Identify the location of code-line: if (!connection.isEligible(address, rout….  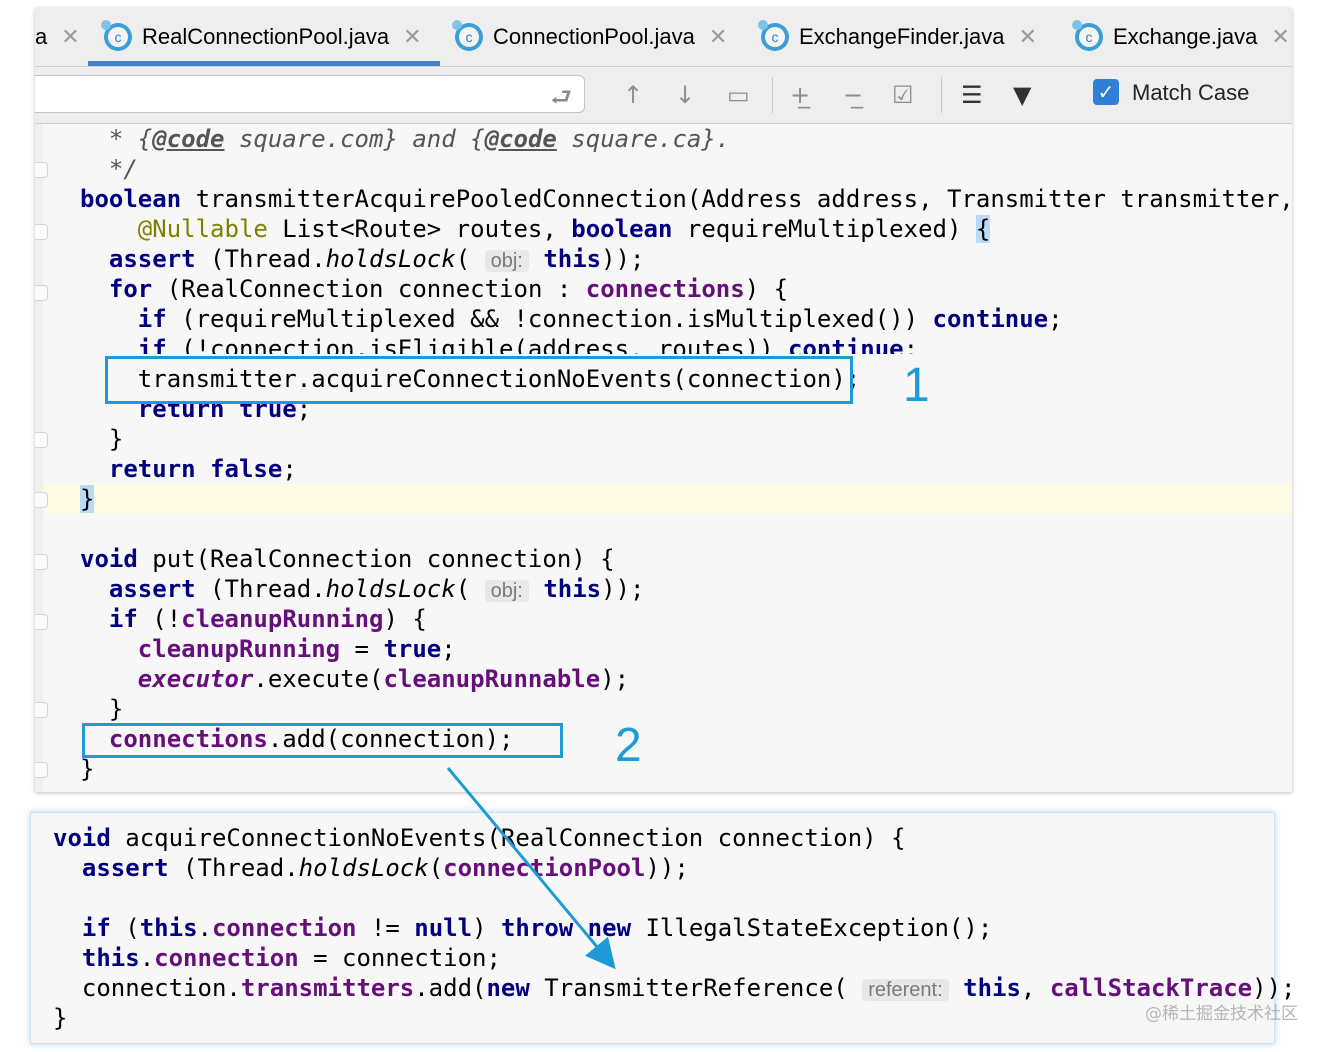
(528, 344).